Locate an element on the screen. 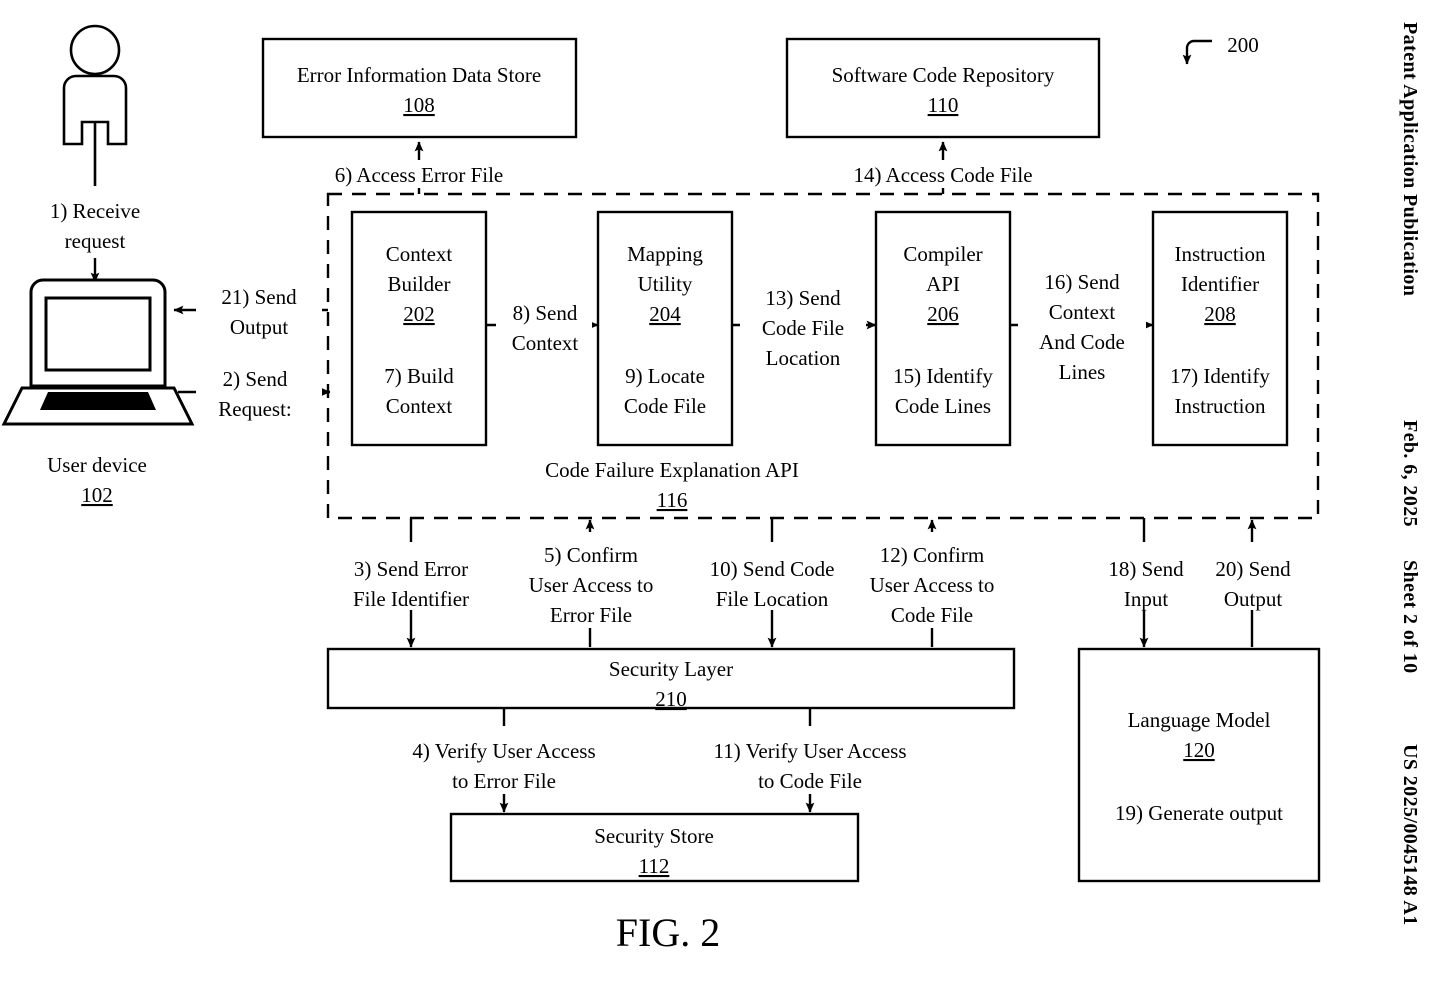  figure-caption: FIG. 2 is located at coordinates (668, 932).